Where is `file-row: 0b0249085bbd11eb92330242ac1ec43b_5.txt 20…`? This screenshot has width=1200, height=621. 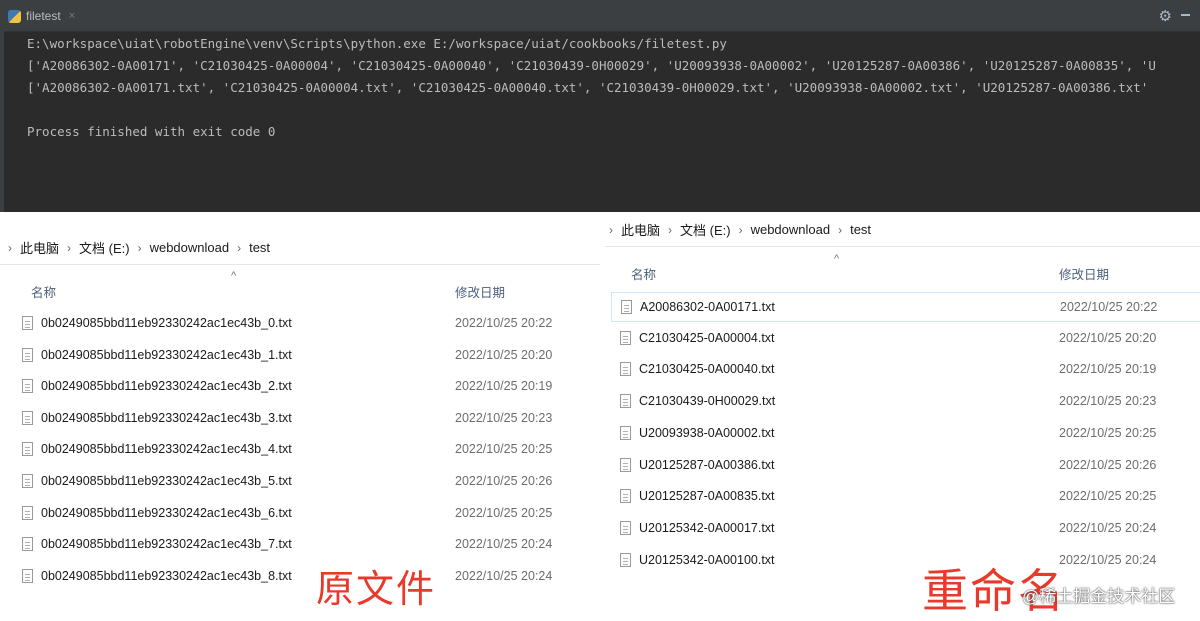 file-row: 0b0249085bbd11eb92330242ac1ec43b_5.txt 20… is located at coordinates (304, 481).